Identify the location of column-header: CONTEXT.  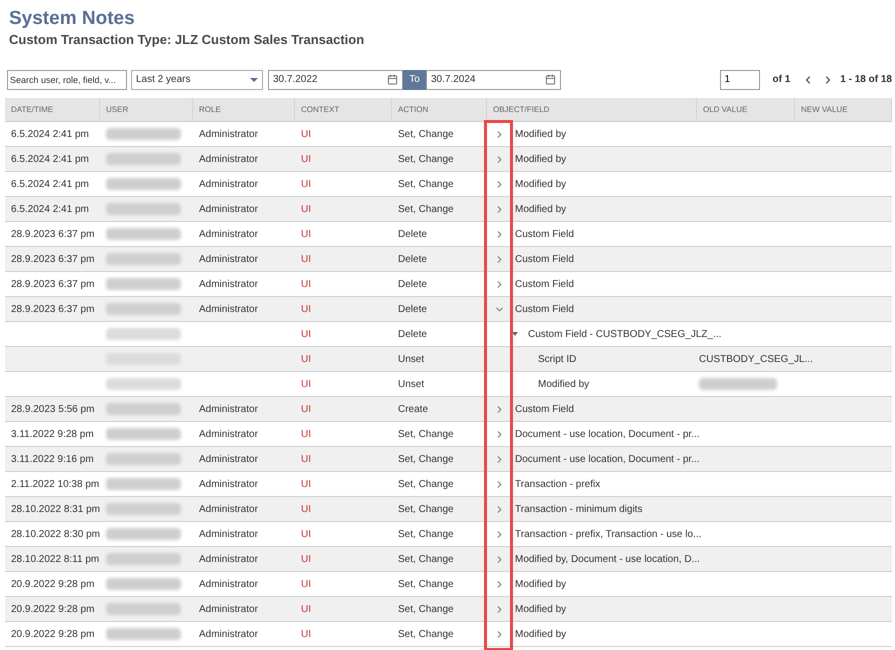
(343, 109).